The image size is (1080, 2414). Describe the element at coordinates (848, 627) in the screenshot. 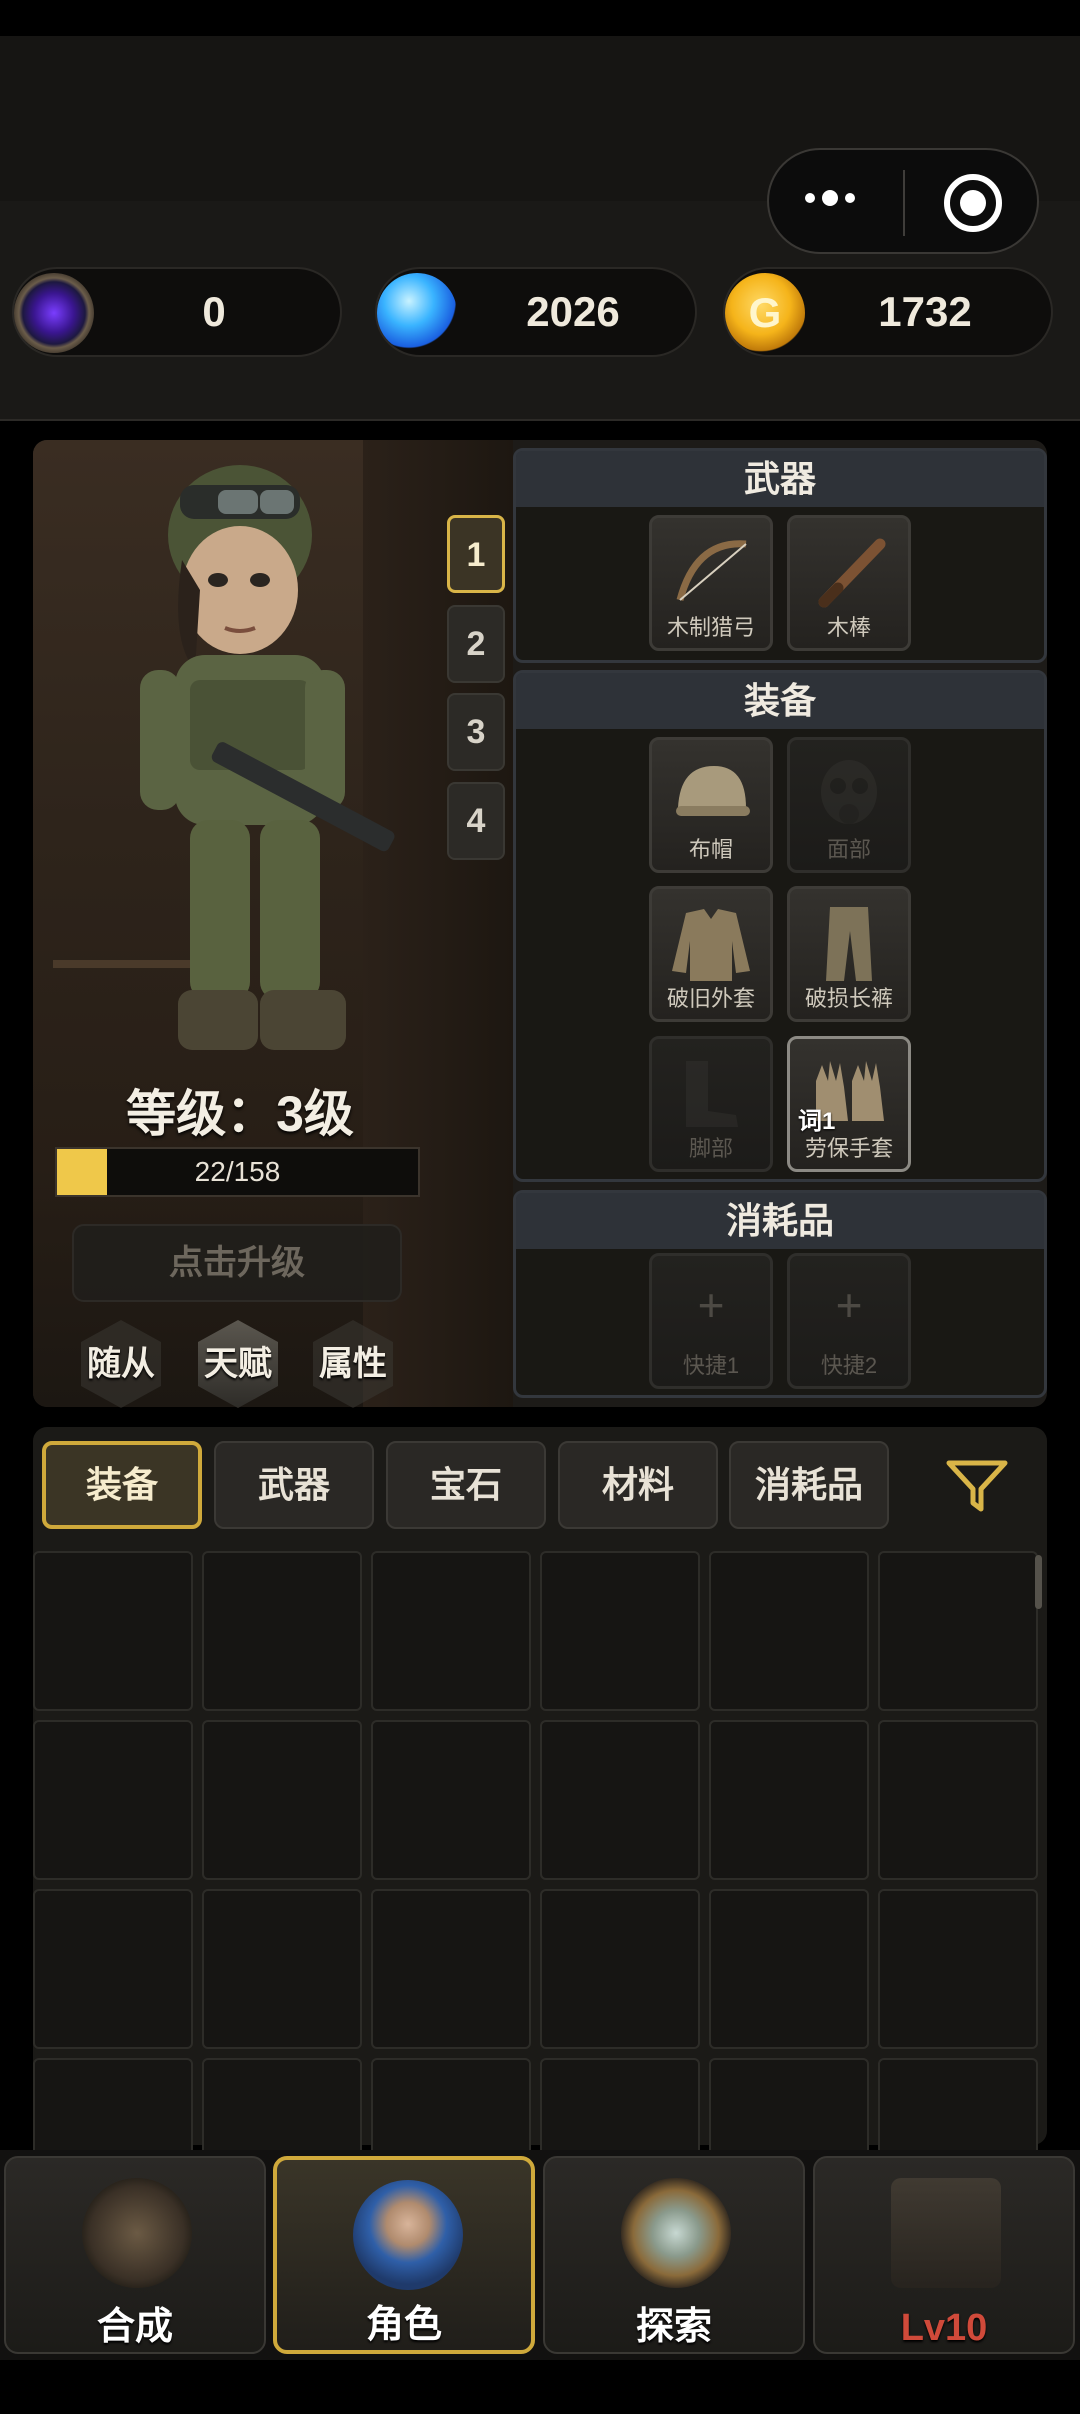

I see `item-label: 木棒` at that location.